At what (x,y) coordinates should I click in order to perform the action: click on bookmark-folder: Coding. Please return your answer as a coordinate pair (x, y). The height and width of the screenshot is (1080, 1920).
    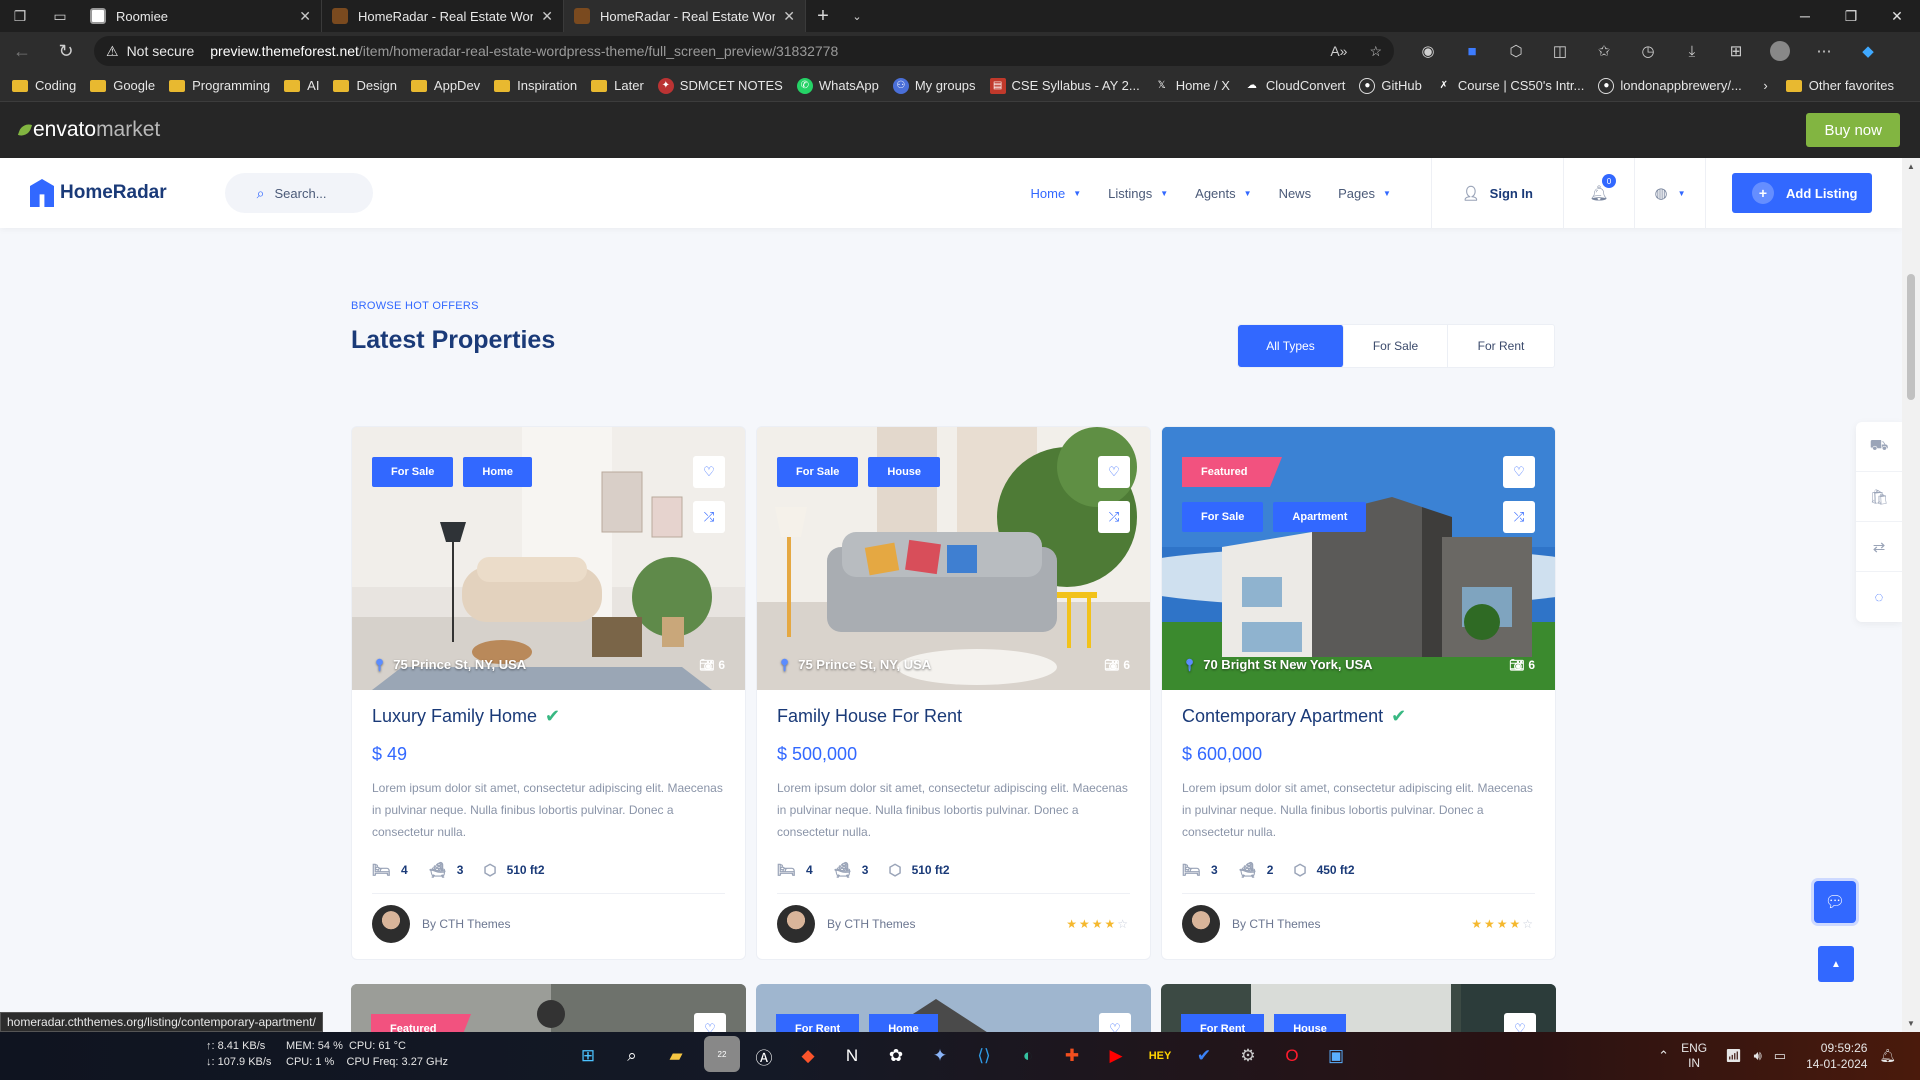
    Looking at the image, I should click on (44, 85).